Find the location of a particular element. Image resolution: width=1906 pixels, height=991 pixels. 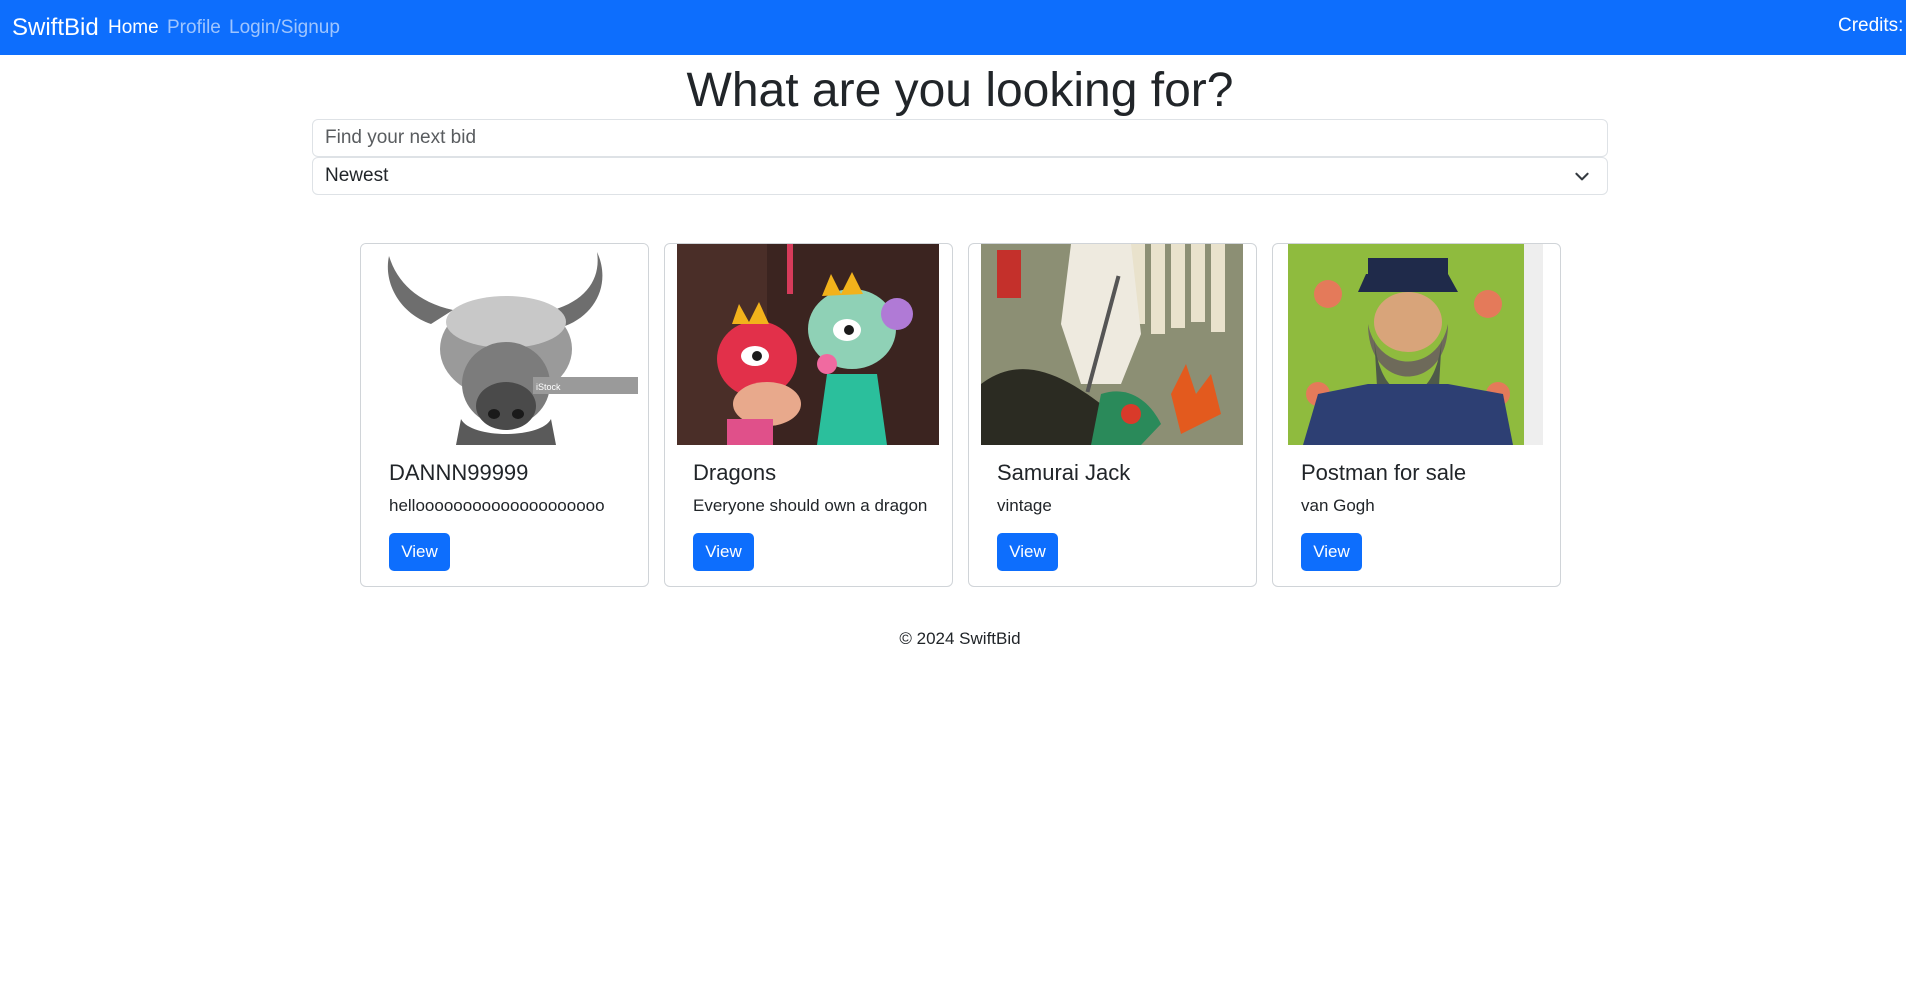

listing-title: Postman for sale is located at coordinates (1384, 472).